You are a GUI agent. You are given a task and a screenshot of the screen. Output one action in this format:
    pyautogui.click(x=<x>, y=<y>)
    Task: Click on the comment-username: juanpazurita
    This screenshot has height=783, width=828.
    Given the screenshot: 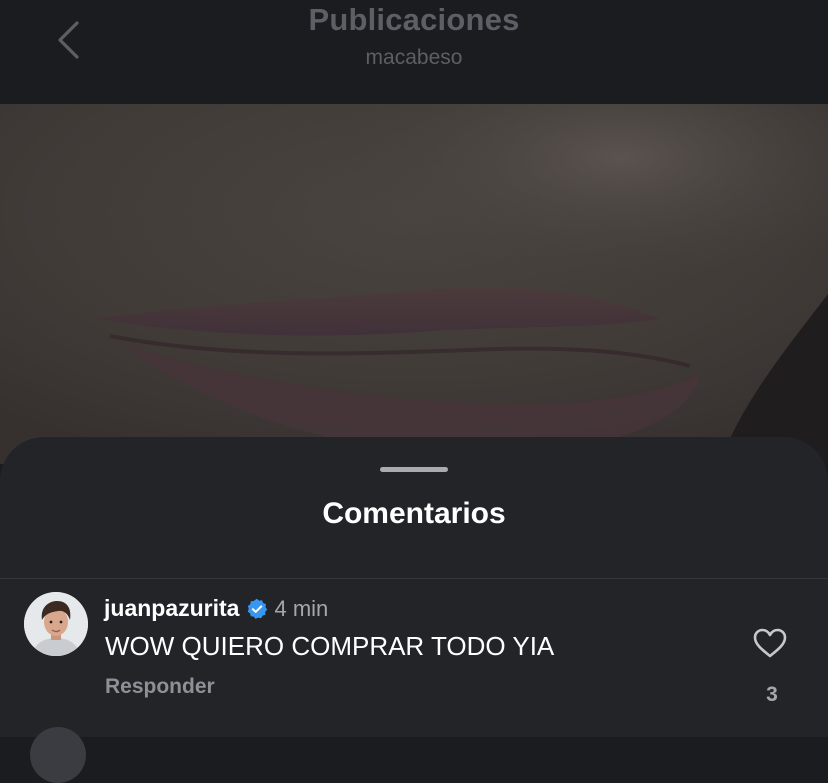 What is the action you would take?
    pyautogui.click(x=171, y=608)
    